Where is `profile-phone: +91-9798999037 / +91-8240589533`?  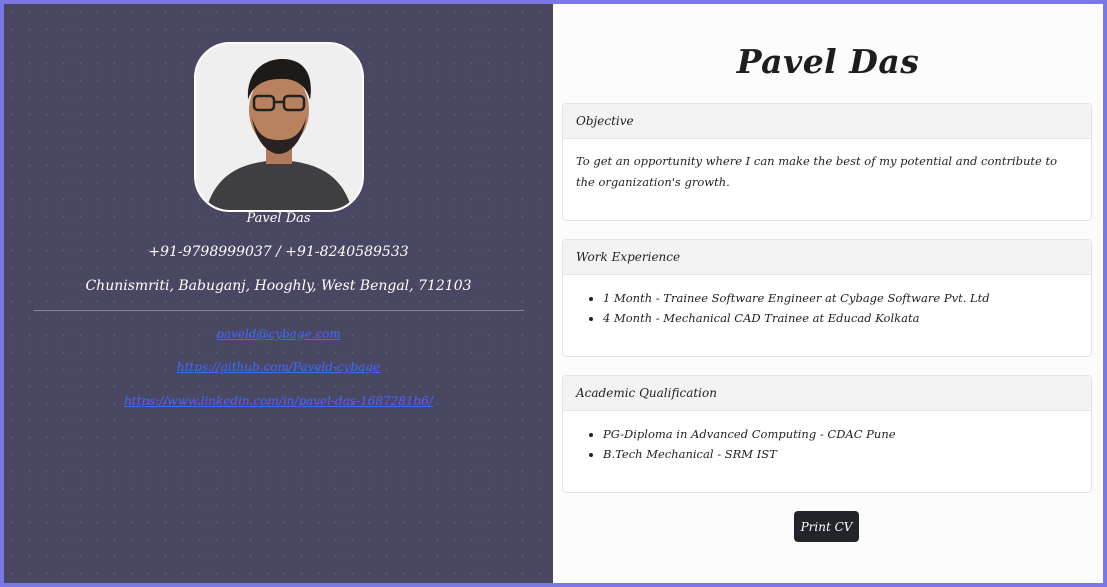 profile-phone: +91-9798999037 / +91-8240589533 is located at coordinates (278, 252).